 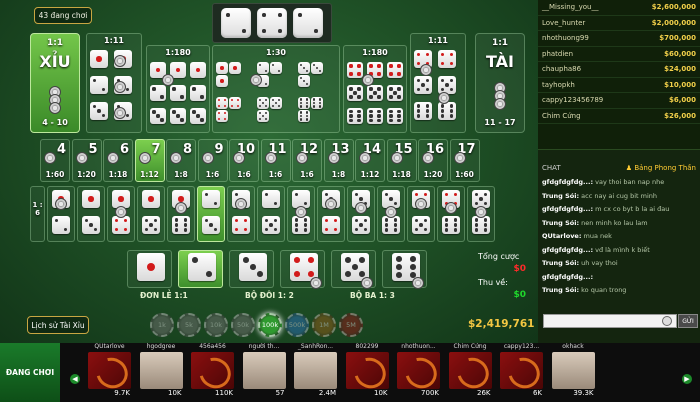 What do you see at coordinates (610, 321) in the screenshot?
I see `chat-input` at bounding box center [610, 321].